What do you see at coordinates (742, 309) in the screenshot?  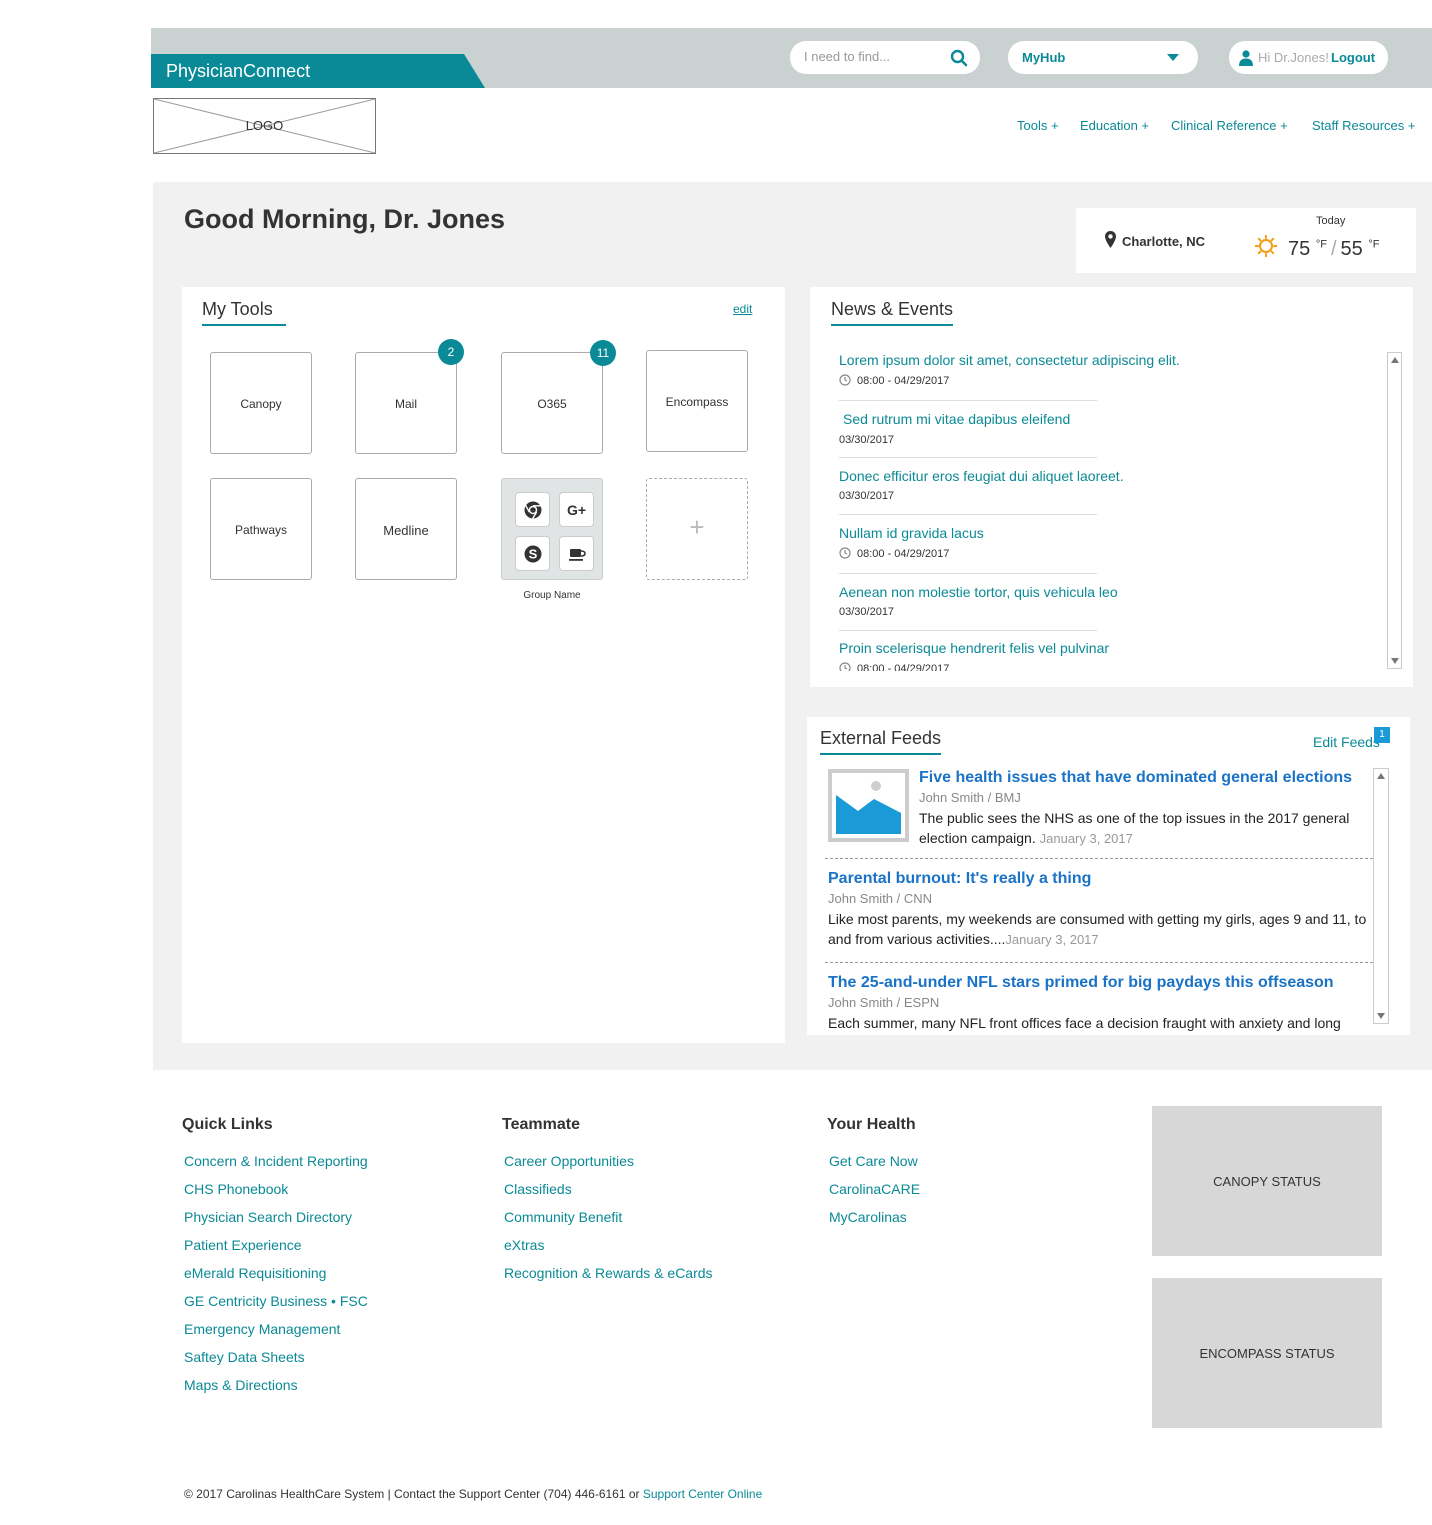 I see `edit-tools-link: edit` at bounding box center [742, 309].